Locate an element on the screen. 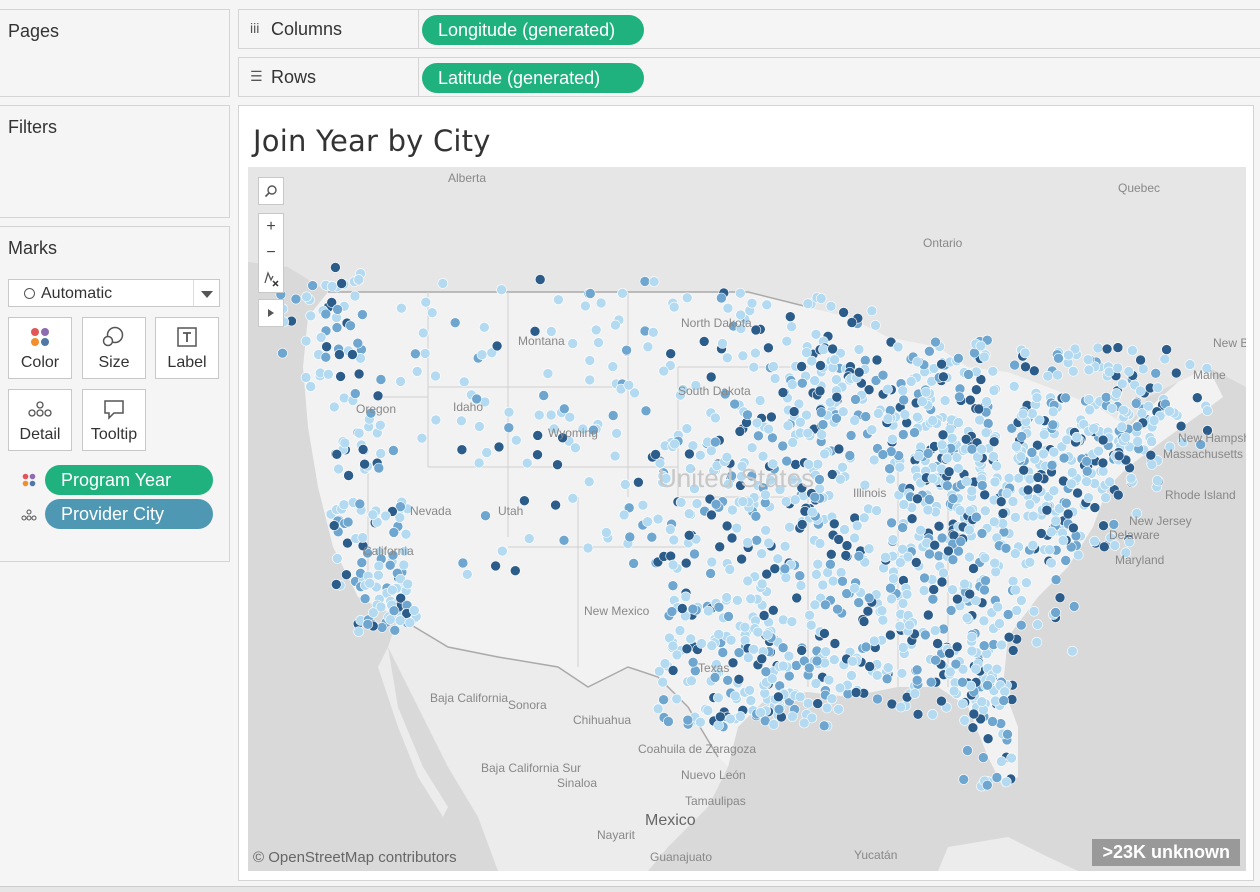 The image size is (1260, 892). reset-map-icon is located at coordinates (271, 279).